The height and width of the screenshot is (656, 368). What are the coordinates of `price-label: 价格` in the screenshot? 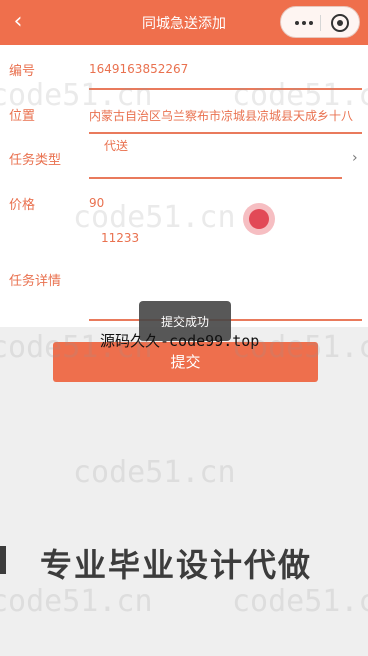 It's located at (22, 205).